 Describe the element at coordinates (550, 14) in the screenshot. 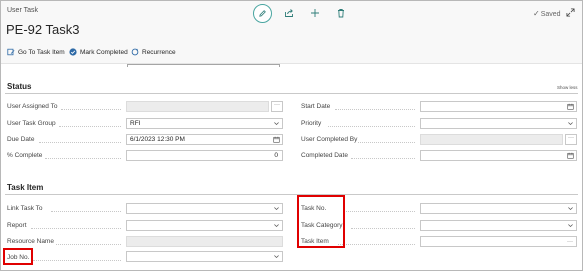

I see `saved-label: Saved` at that location.